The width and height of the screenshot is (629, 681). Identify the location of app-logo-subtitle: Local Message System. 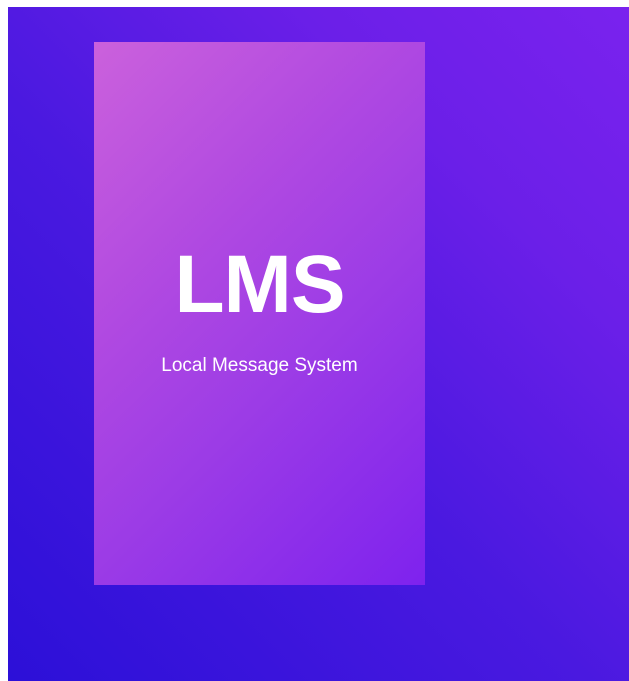
(259, 365).